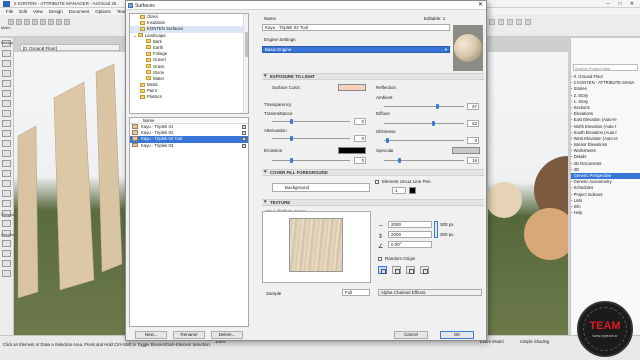 The image size is (640, 360). I want to click on cancel-button: Cancel, so click(411, 335).